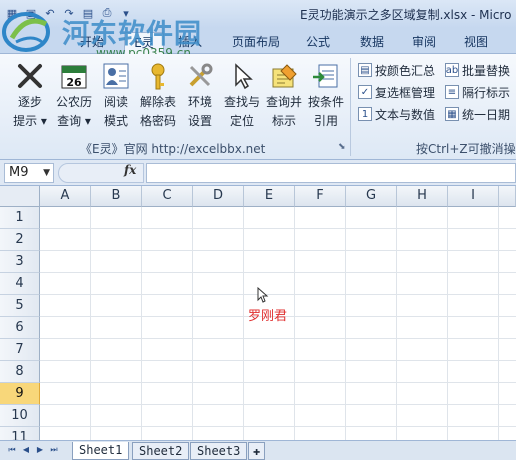  What do you see at coordinates (371, 196) in the screenshot?
I see `column-header-g: G` at bounding box center [371, 196].